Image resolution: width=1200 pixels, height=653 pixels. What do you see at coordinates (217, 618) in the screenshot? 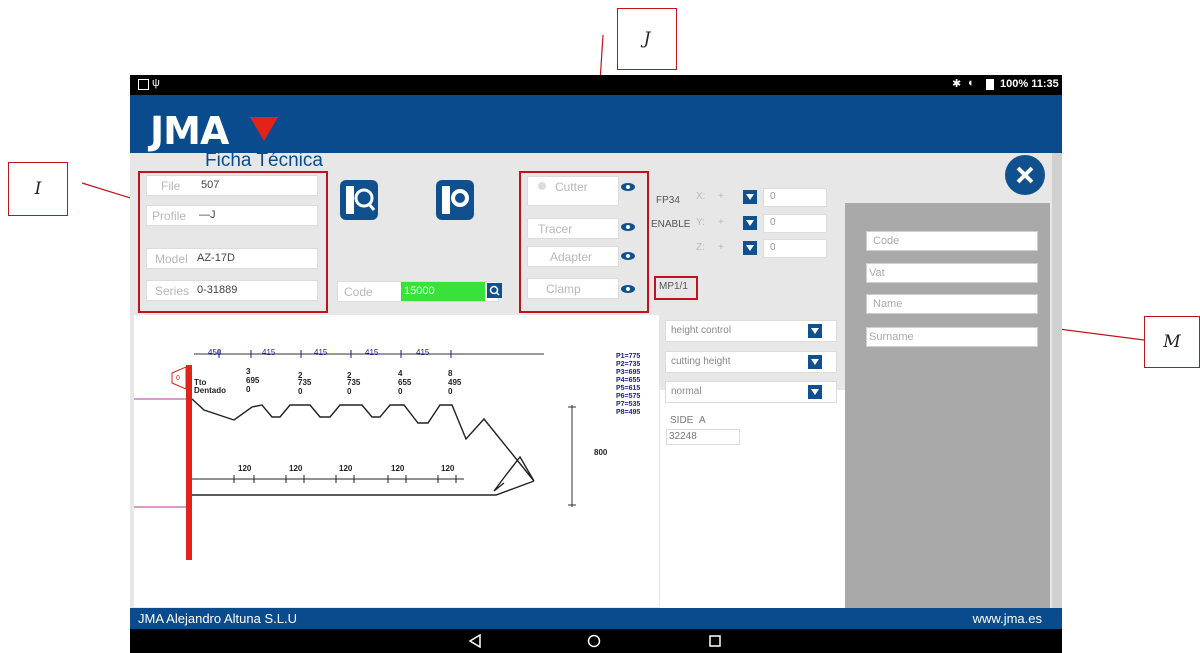
I see `footer-company: JMA Alejandro Altuna S.L.U` at bounding box center [217, 618].